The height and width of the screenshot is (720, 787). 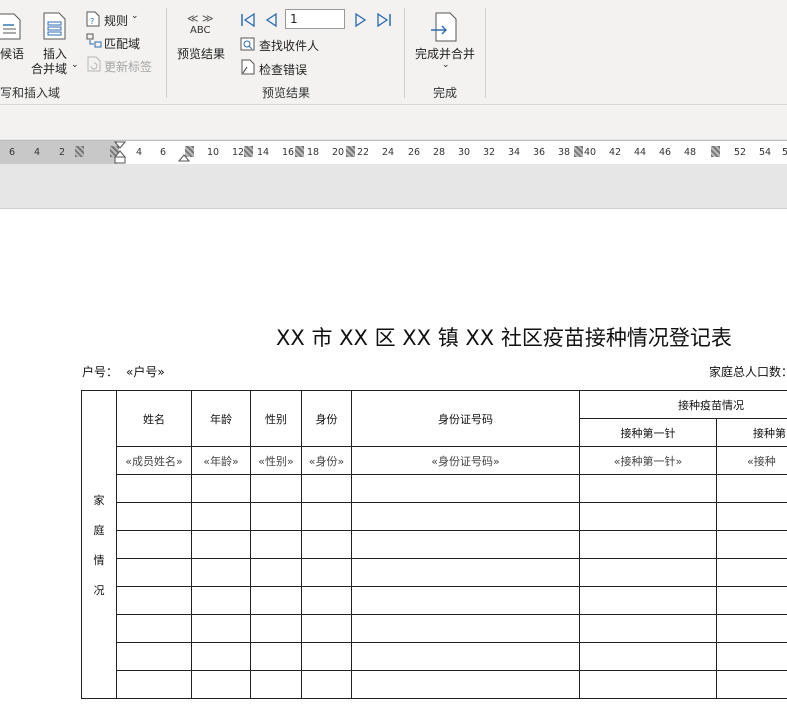 I want to click on ruler-tick: 5, so click(x=784, y=152).